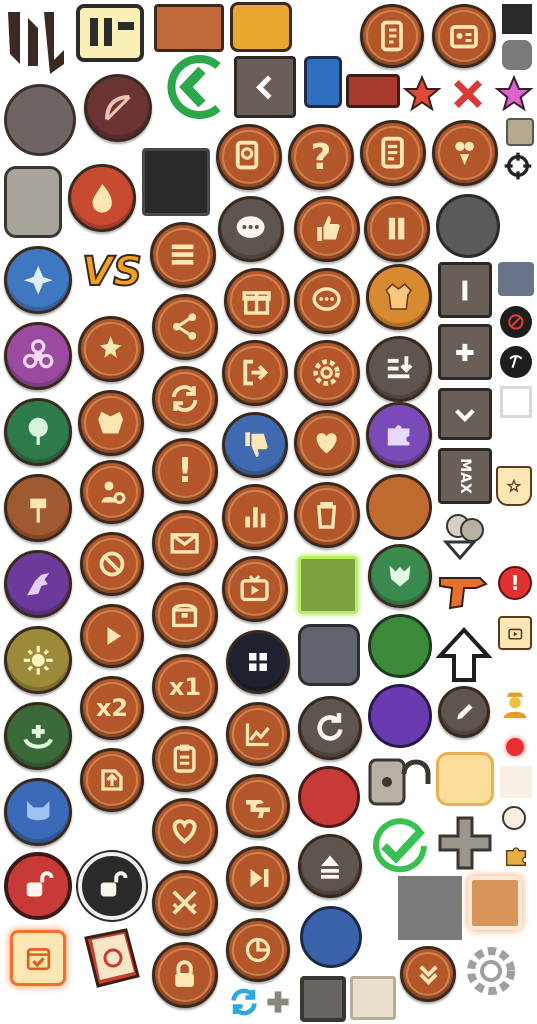 Image resolution: width=537 pixels, height=1024 pixels. Describe the element at coordinates (400, 646) in the screenshot. I see `green-circle-icon` at that location.